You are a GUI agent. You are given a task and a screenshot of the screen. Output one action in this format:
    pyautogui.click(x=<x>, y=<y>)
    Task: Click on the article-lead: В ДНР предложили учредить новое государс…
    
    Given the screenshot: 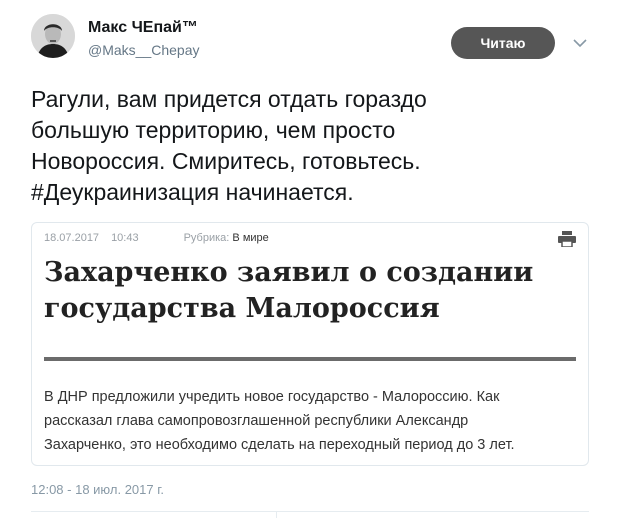 What is the action you would take?
    pyautogui.click(x=314, y=421)
    